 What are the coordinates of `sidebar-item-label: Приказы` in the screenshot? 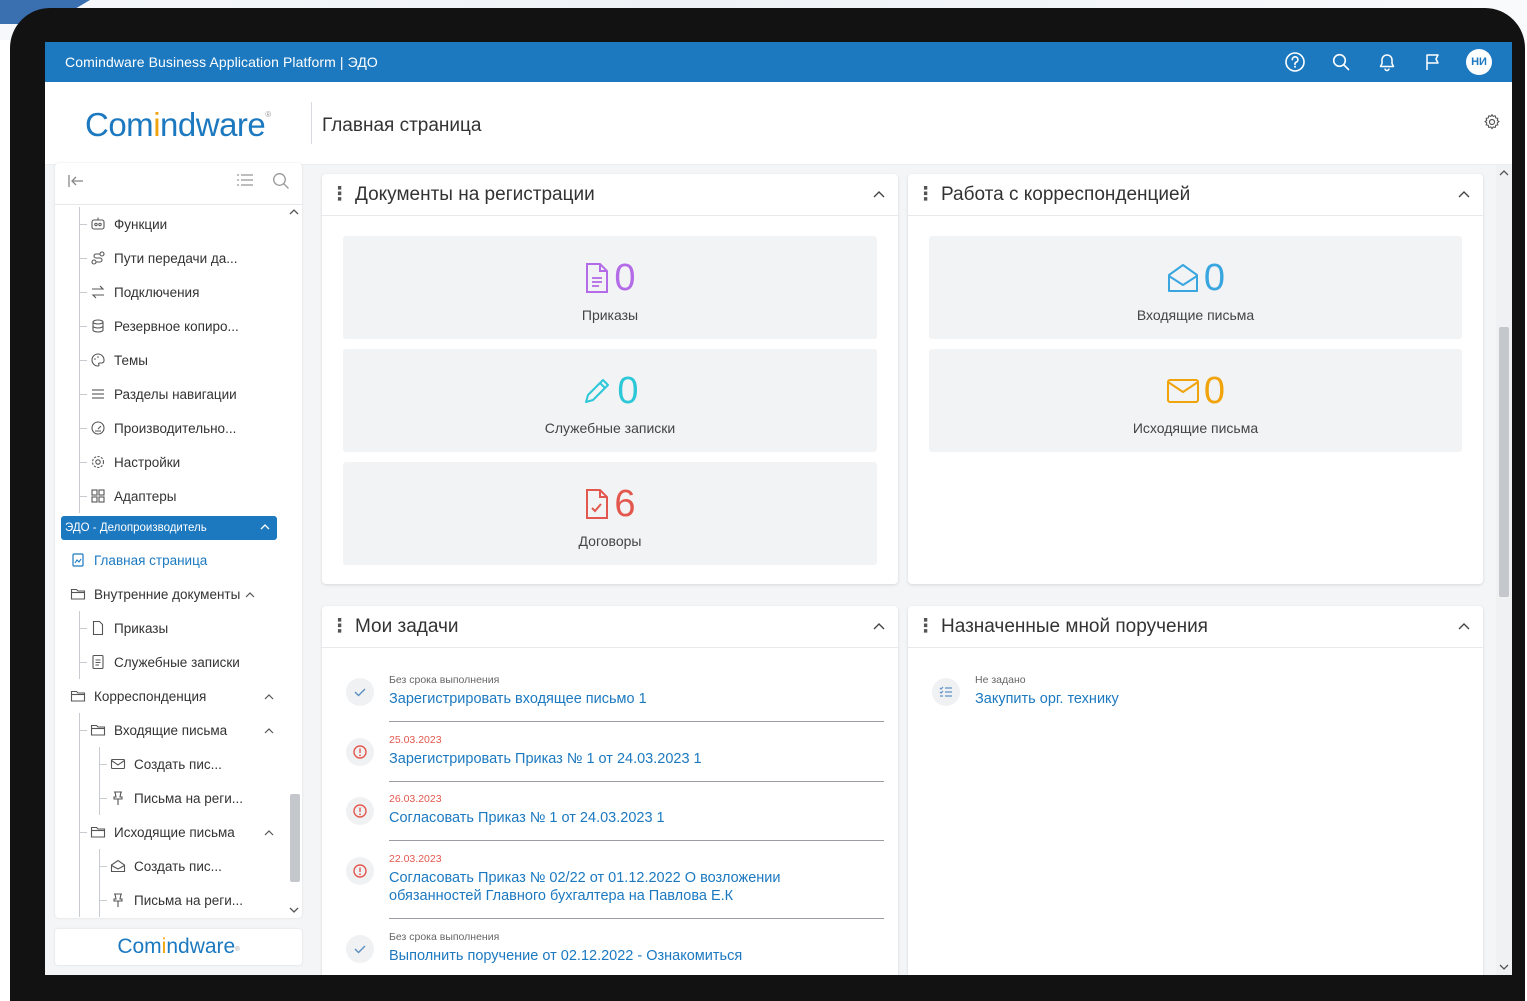 It's located at (141, 628).